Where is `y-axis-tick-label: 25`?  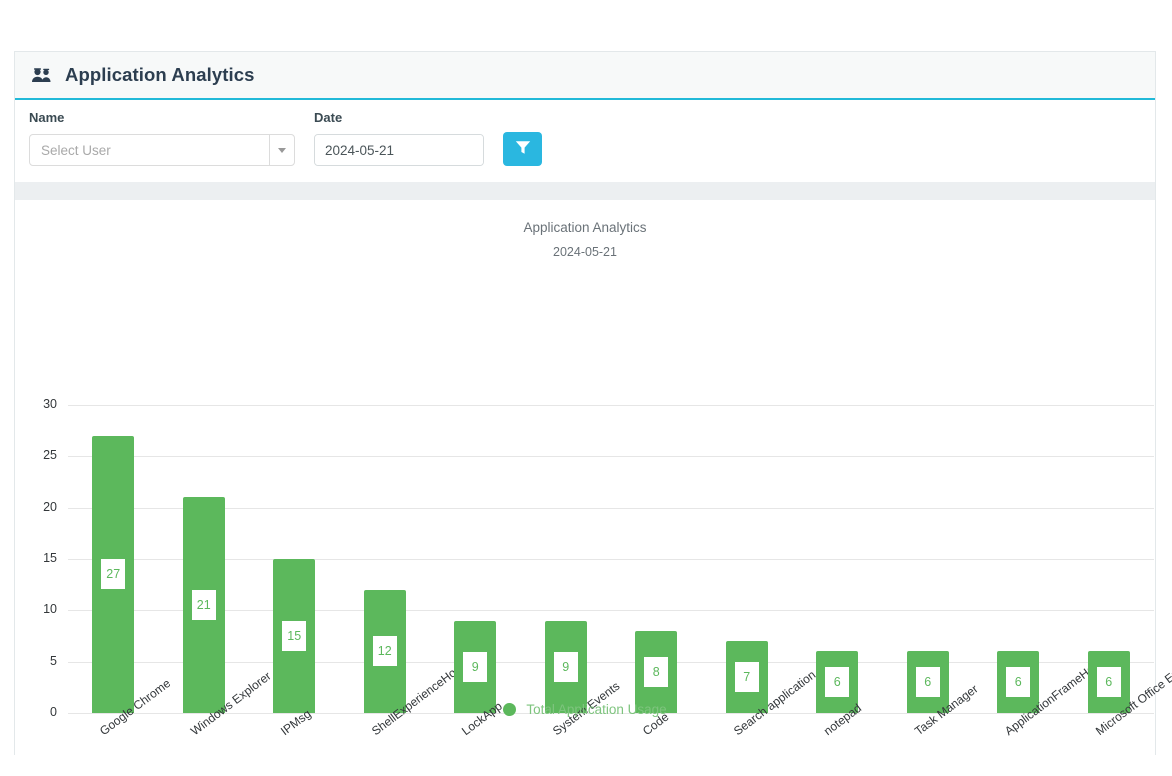
y-axis-tick-label: 25 is located at coordinates (50, 455).